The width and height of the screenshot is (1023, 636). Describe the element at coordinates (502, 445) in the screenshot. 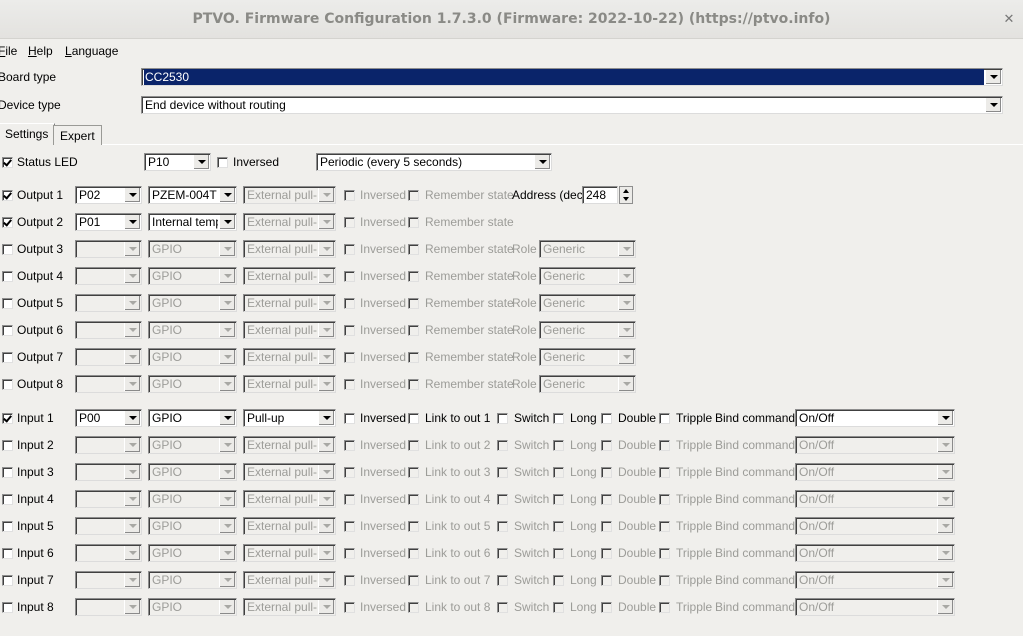

I see `input-2-switch-checkbox` at that location.